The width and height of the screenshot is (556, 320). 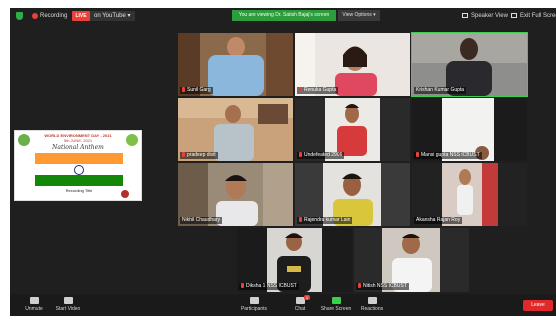 What do you see at coordinates (469, 129) in the screenshot?
I see `video-tile-mansi-gupta: Mansi gupta NSS ICBUST` at bounding box center [469, 129].